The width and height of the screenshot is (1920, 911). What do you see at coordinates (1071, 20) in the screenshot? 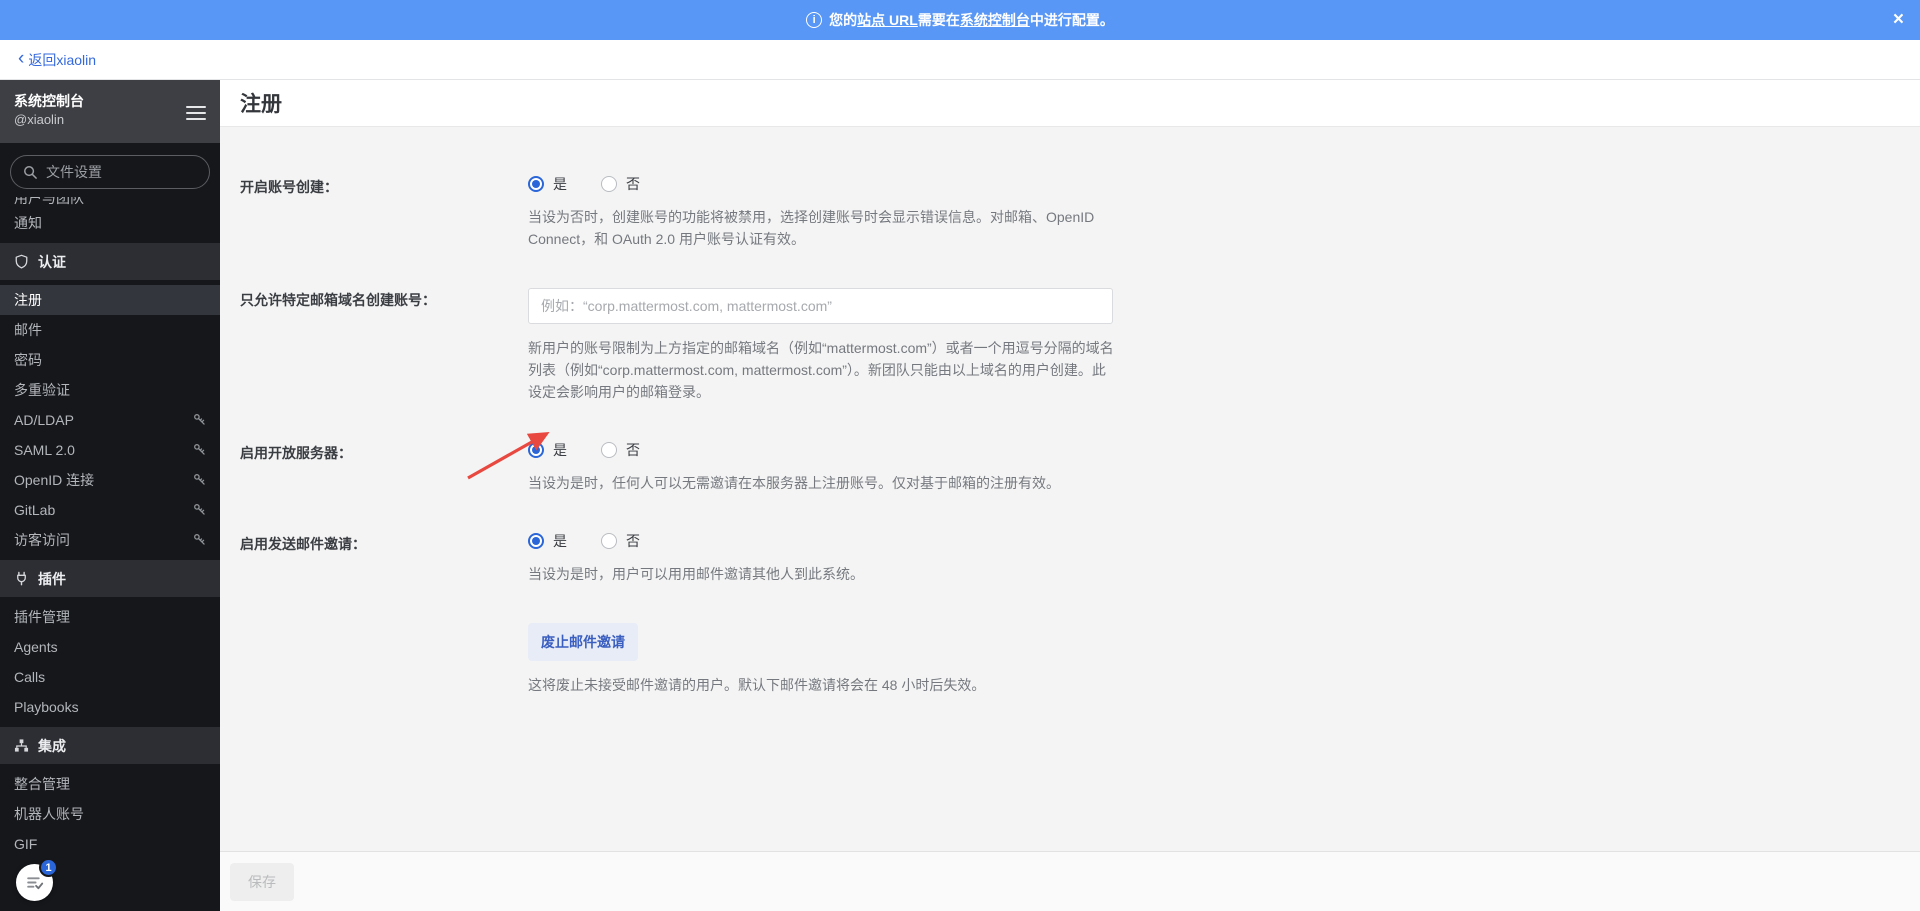
I see `banner-text-suffix: 中进行配置。` at bounding box center [1071, 20].